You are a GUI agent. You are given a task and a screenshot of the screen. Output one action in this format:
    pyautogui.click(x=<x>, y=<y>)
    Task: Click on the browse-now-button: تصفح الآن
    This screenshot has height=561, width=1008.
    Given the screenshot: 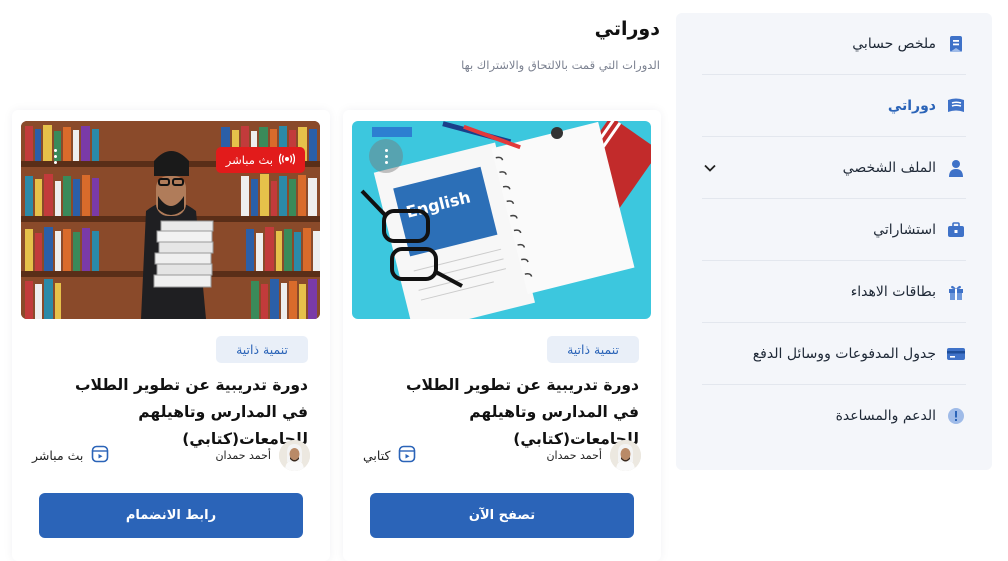 What is the action you would take?
    pyautogui.click(x=502, y=515)
    